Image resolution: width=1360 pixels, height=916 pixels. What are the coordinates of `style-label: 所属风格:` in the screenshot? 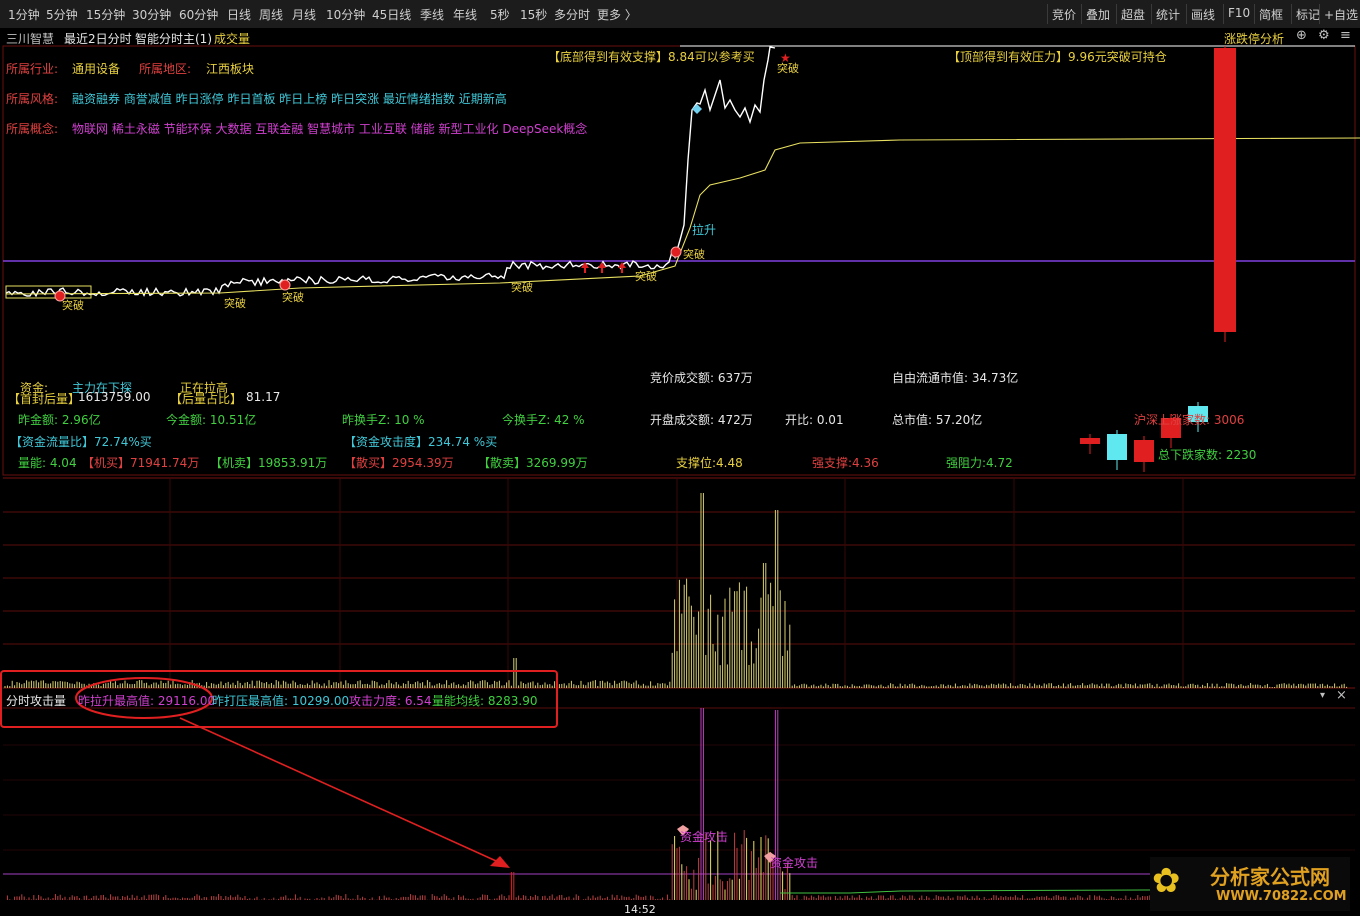 It's located at (32, 99).